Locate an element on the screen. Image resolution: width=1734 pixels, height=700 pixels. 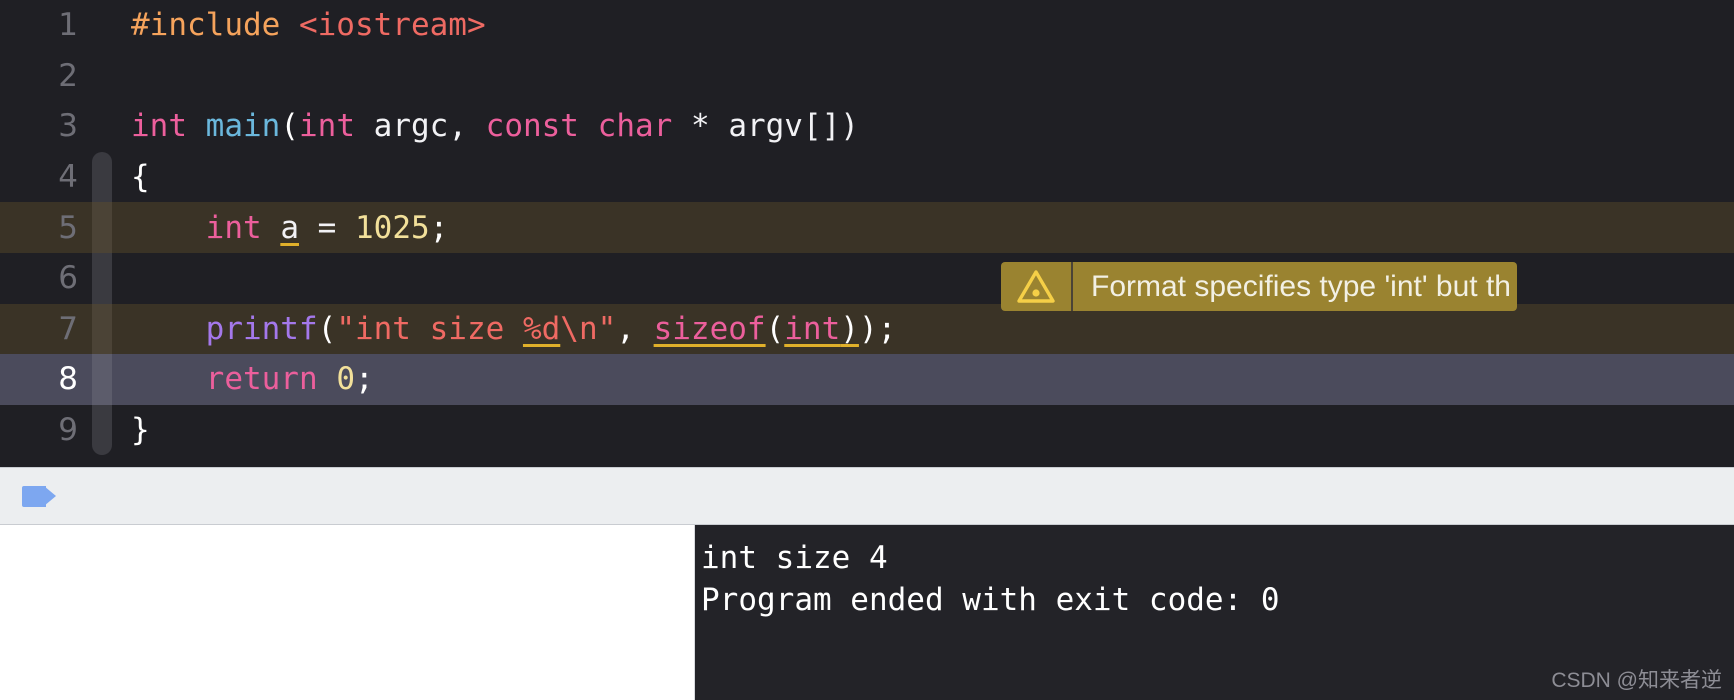
warning-triangle-icon is located at coordinates (1037, 286).